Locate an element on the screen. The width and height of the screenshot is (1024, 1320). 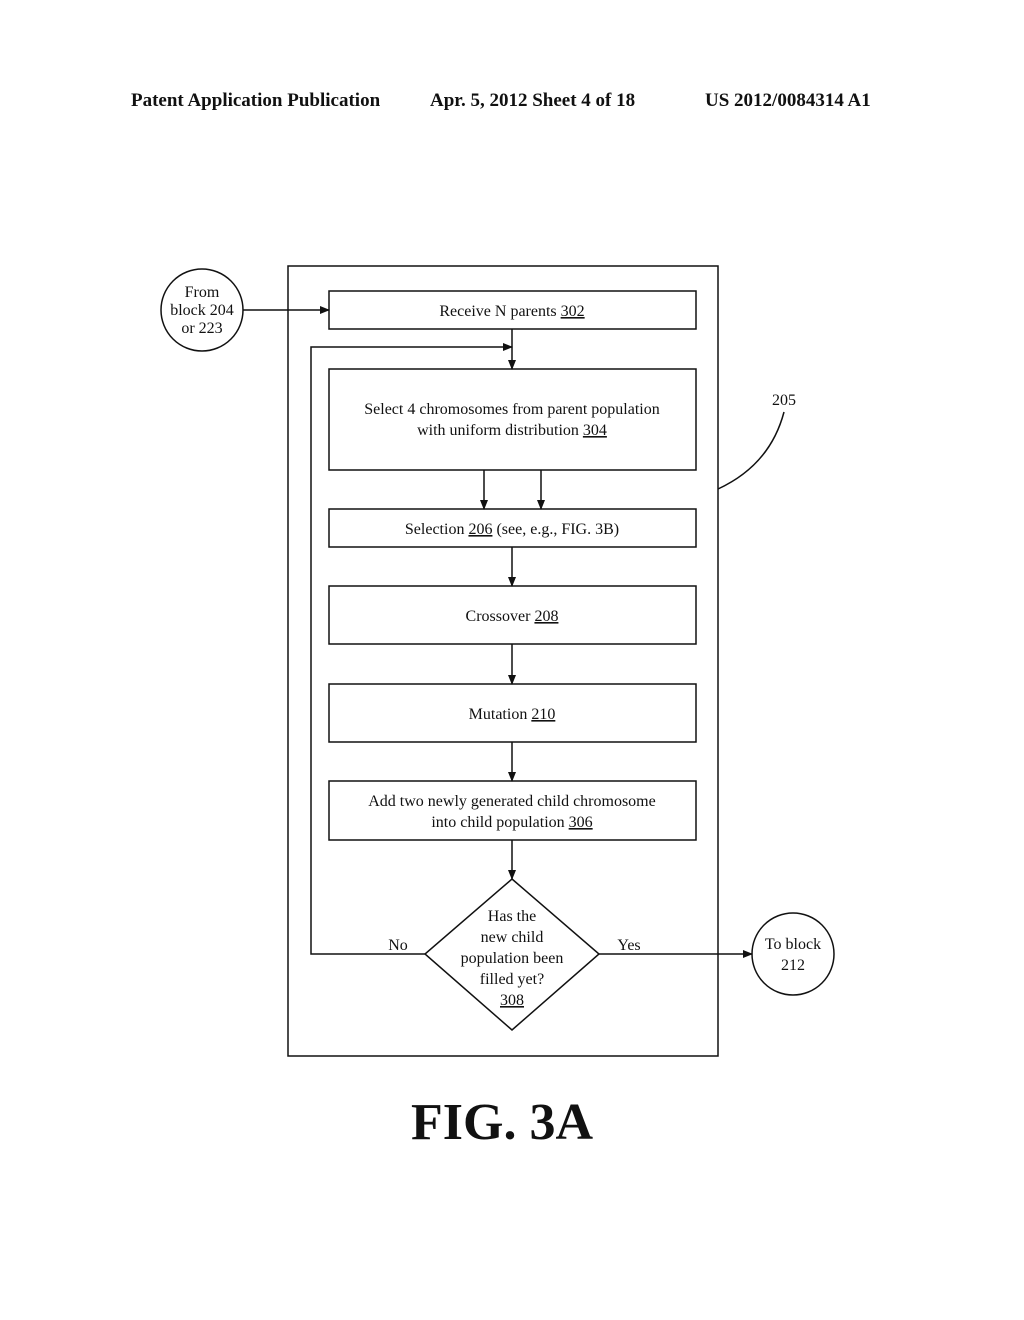
yes-label: Yes is located at coordinates (628, 945).